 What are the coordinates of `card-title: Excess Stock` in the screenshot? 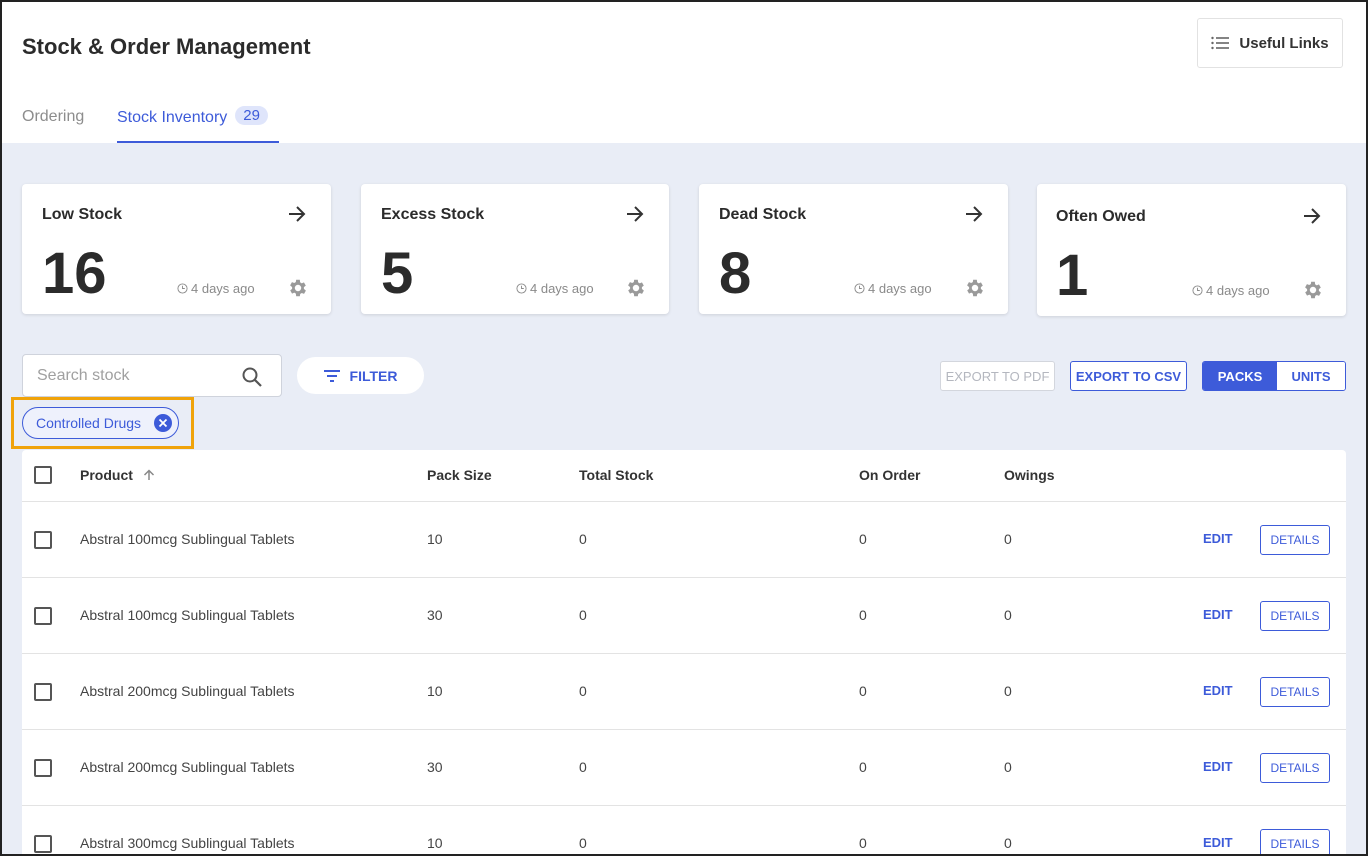 It's located at (433, 214).